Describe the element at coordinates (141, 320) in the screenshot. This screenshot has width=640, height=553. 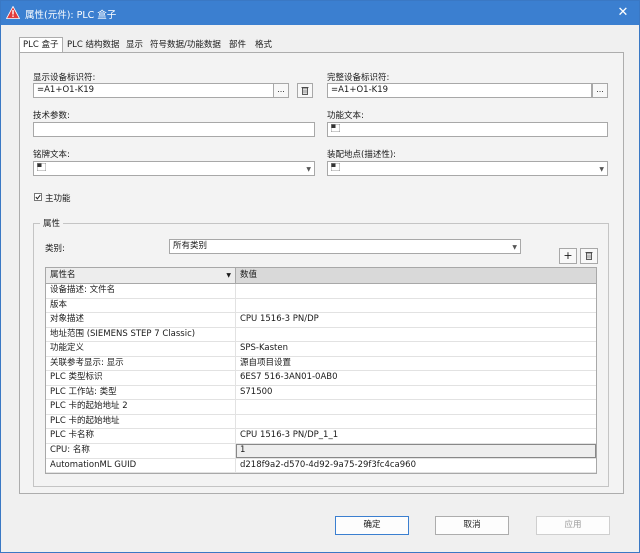
I see `property-name-cell: 对象描述` at that location.